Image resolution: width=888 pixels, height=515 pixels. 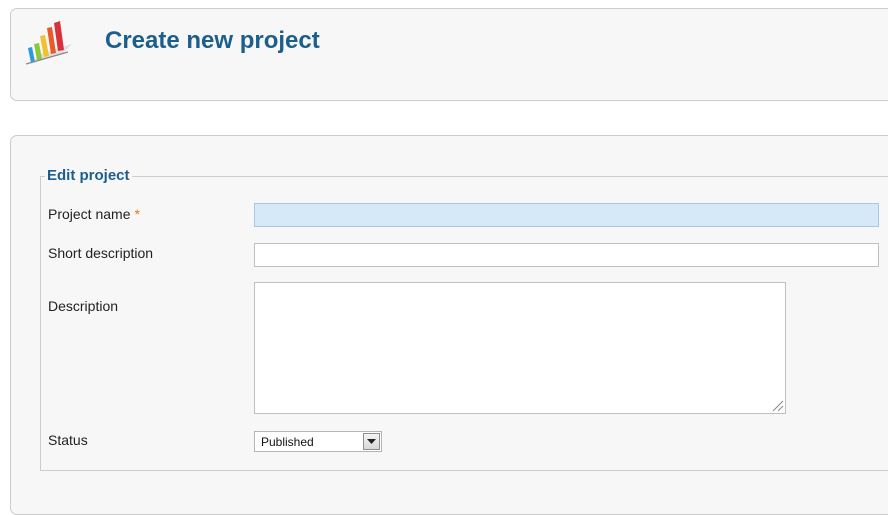 I want to click on status-label: Status, so click(x=68, y=440).